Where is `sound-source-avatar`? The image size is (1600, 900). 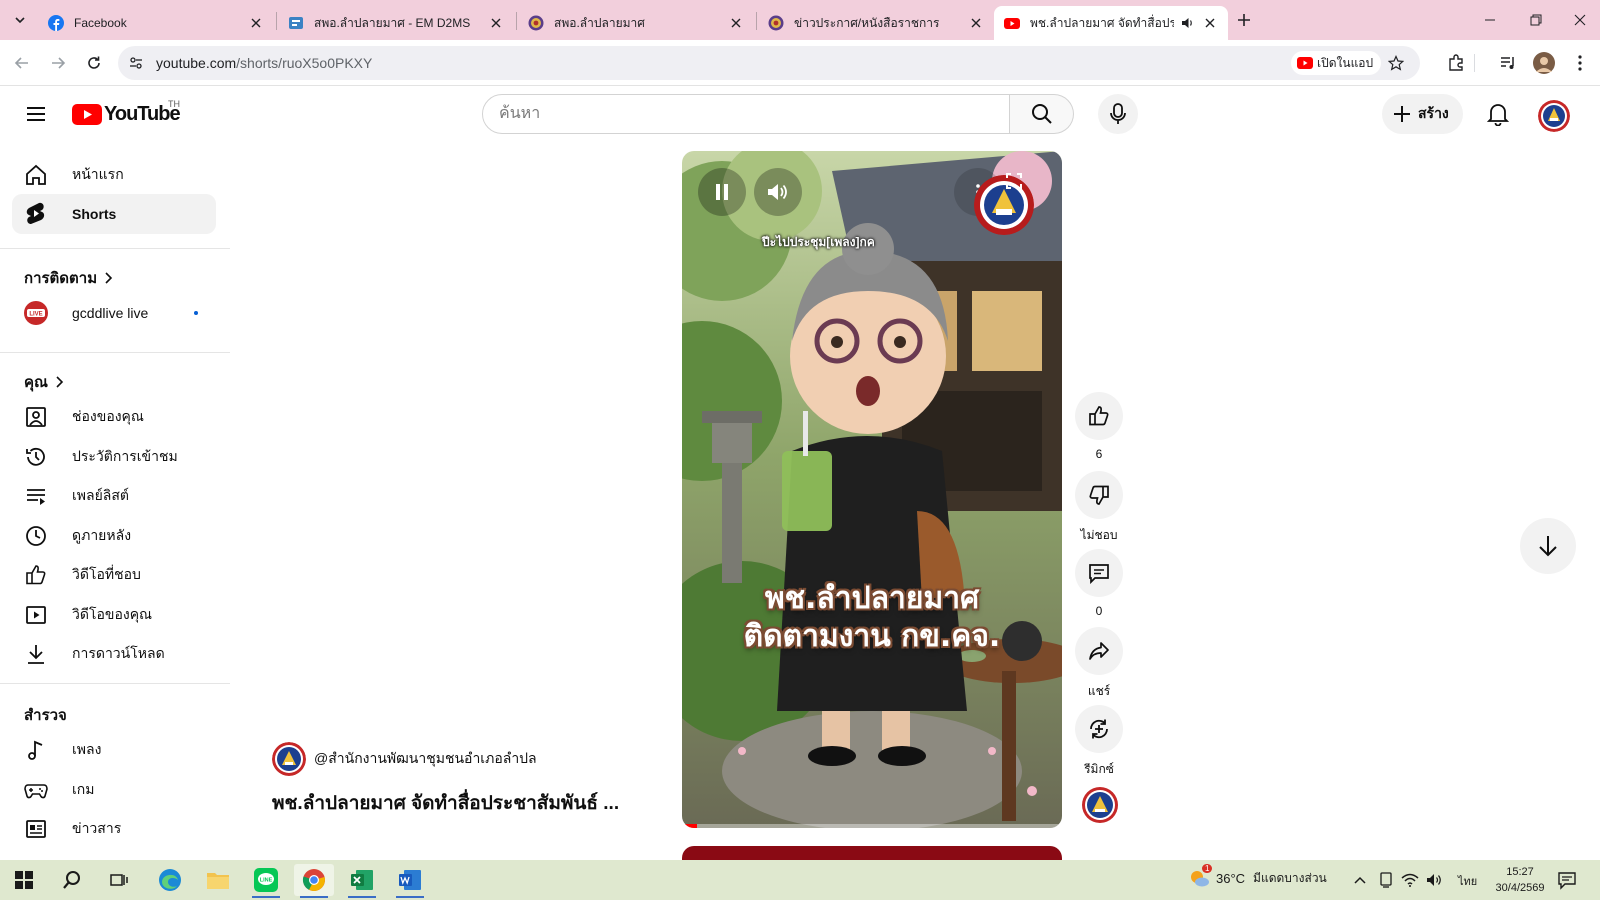 sound-source-avatar is located at coordinates (1100, 805).